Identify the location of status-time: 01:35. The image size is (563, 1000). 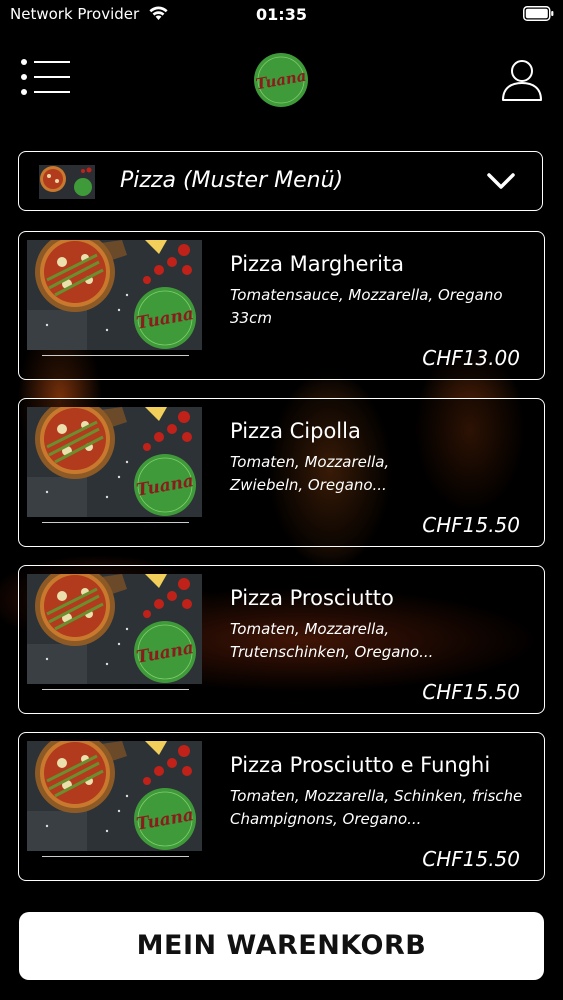
(281, 14).